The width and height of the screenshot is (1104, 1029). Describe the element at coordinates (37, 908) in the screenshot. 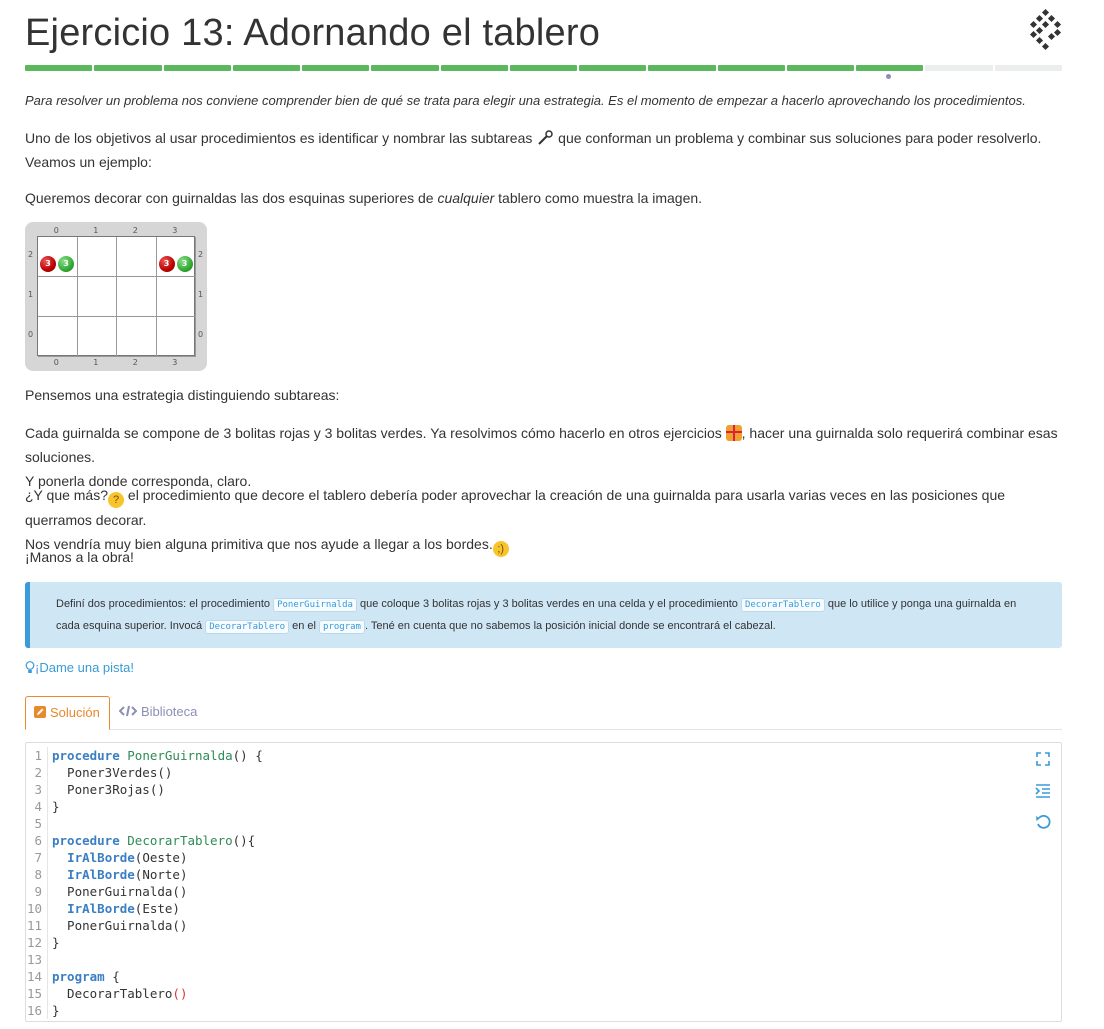

I see `line-number: 10` at that location.